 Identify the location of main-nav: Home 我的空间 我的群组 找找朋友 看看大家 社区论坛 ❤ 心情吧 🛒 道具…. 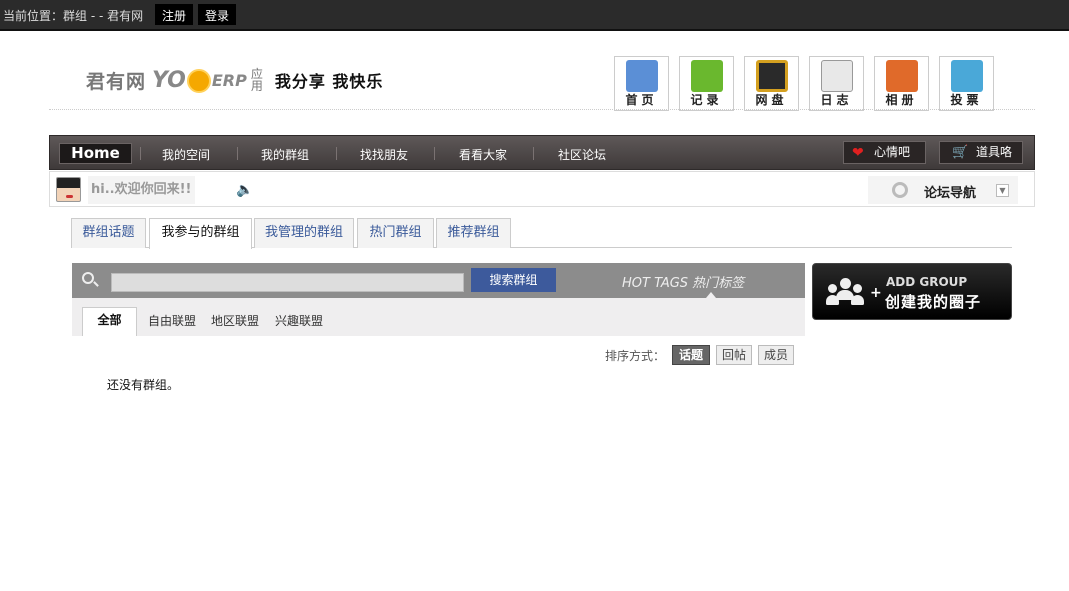
(542, 152).